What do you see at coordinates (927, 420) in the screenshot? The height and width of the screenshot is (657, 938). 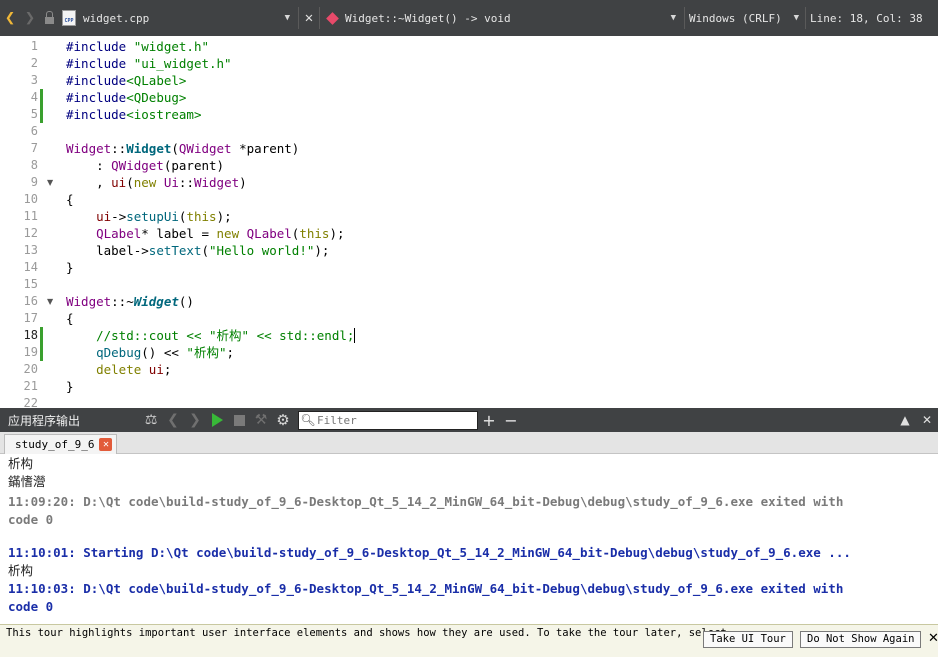 I see `close-pane-icon: ✕` at bounding box center [927, 420].